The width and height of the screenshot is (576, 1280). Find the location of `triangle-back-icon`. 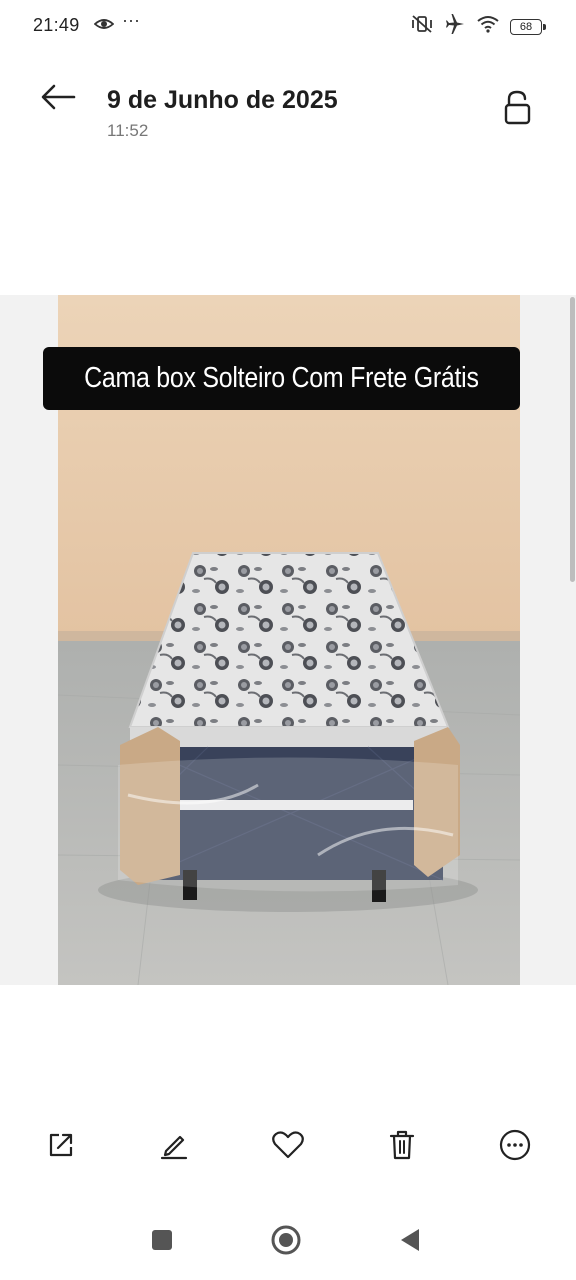

triangle-back-icon is located at coordinates (410, 1240).